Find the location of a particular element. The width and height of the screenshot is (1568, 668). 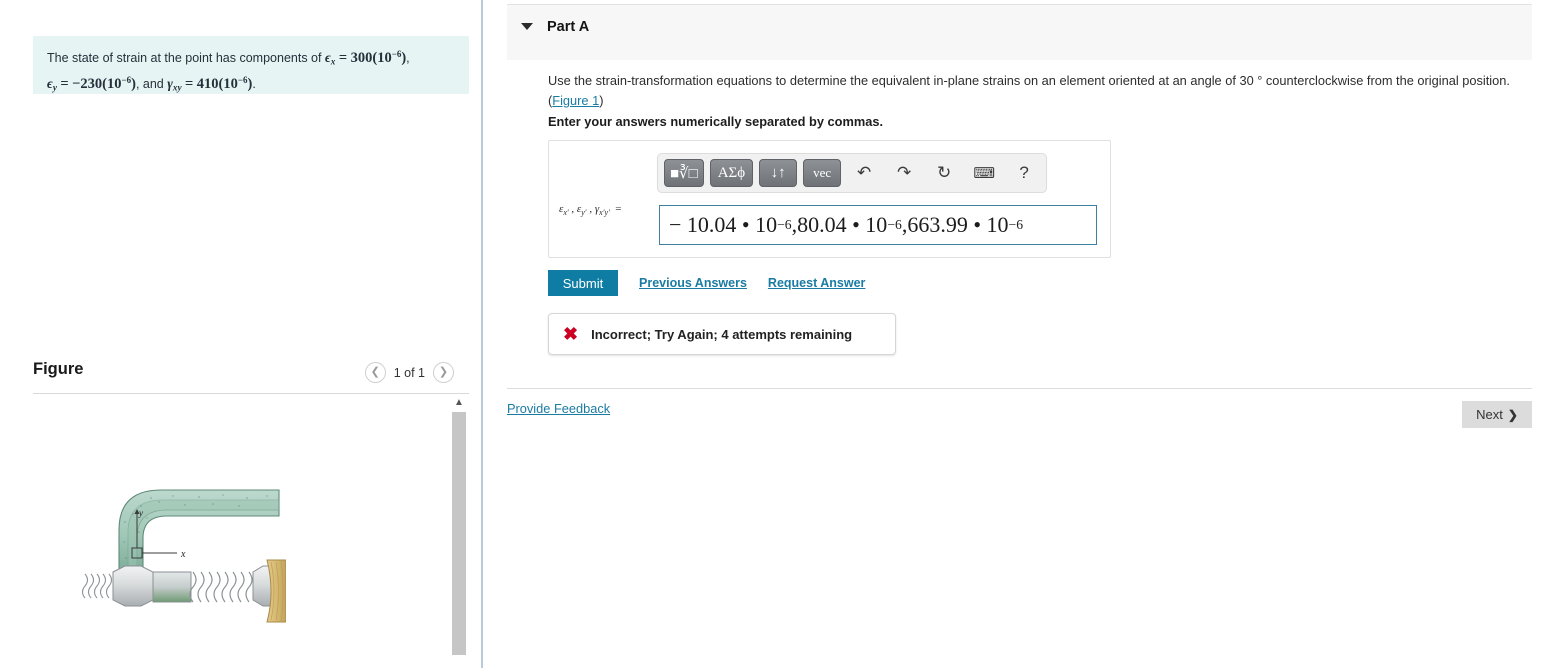

bolt-sleeve is located at coordinates (172, 587).